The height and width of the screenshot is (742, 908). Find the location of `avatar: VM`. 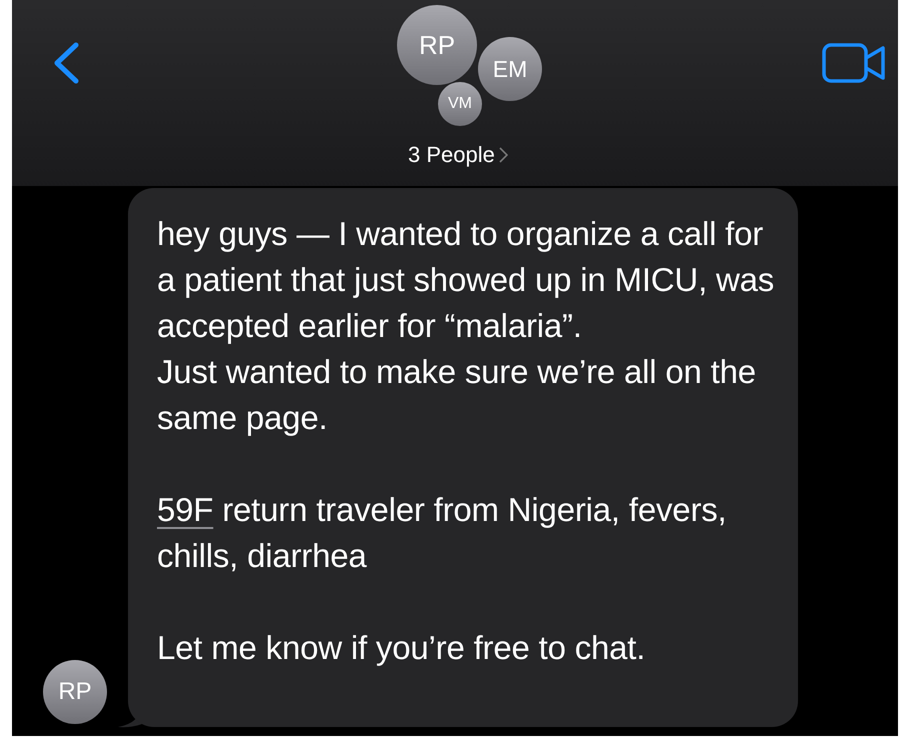

avatar: VM is located at coordinates (460, 104).